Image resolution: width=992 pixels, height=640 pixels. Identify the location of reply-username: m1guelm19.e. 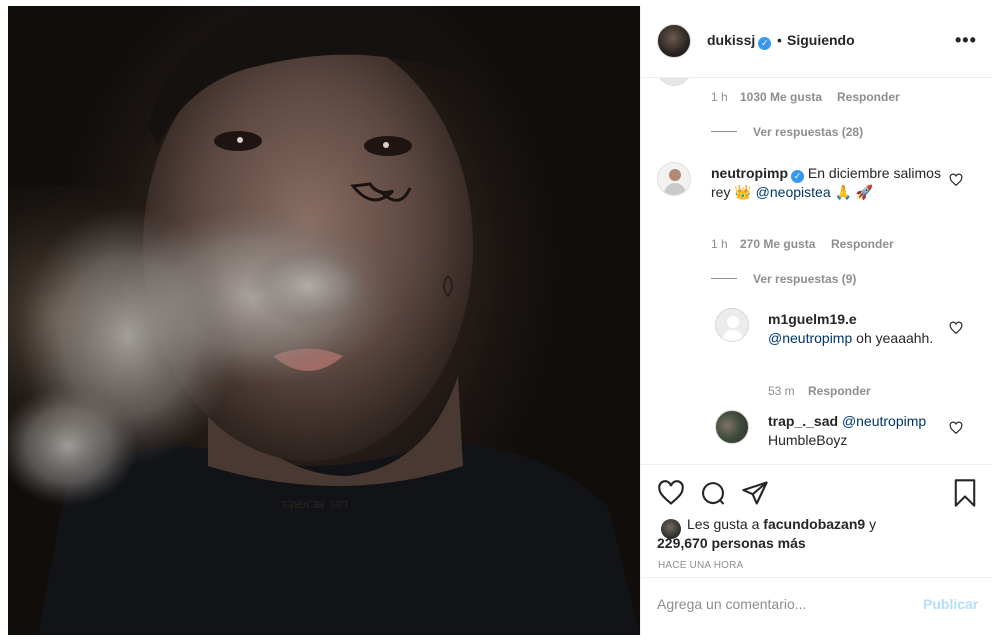
(812, 319).